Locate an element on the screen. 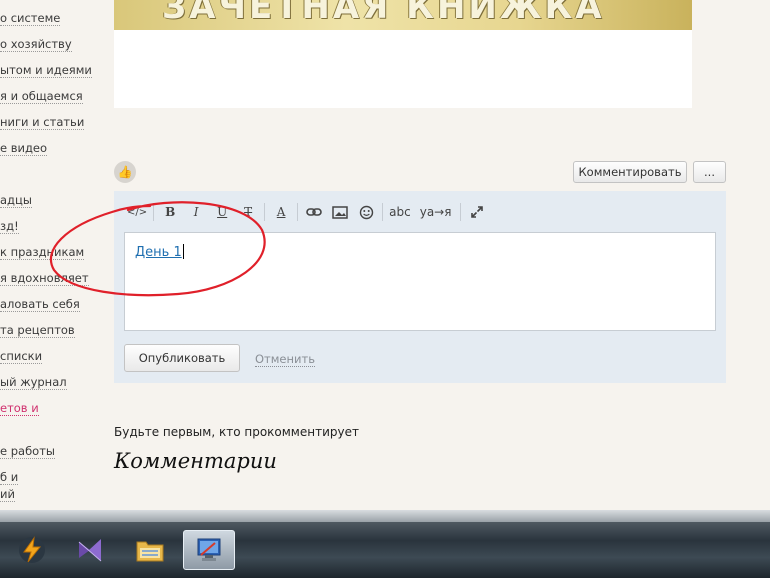 Image resolution: width=770 pixels, height=578 pixels. red-circle-annotation is located at coordinates (157, 249).